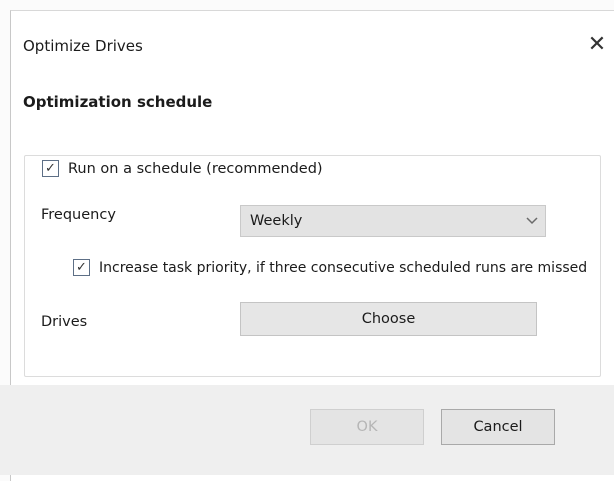 The width and height of the screenshot is (614, 481). I want to click on frequency-selected-value: Weekly, so click(276, 221).